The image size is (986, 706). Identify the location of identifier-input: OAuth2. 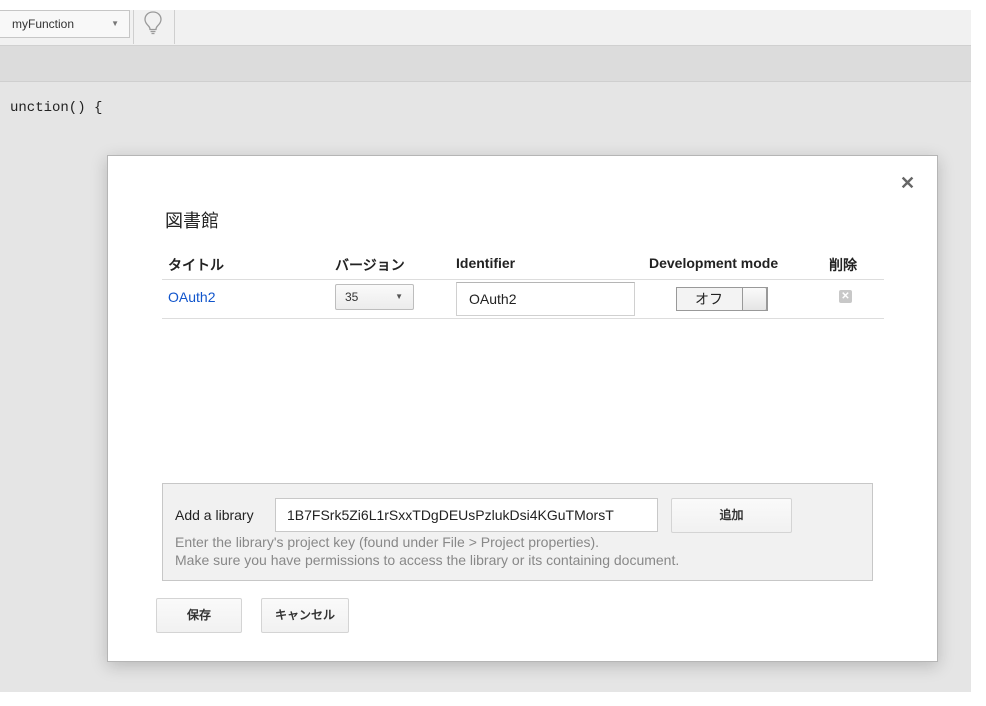
(545, 299).